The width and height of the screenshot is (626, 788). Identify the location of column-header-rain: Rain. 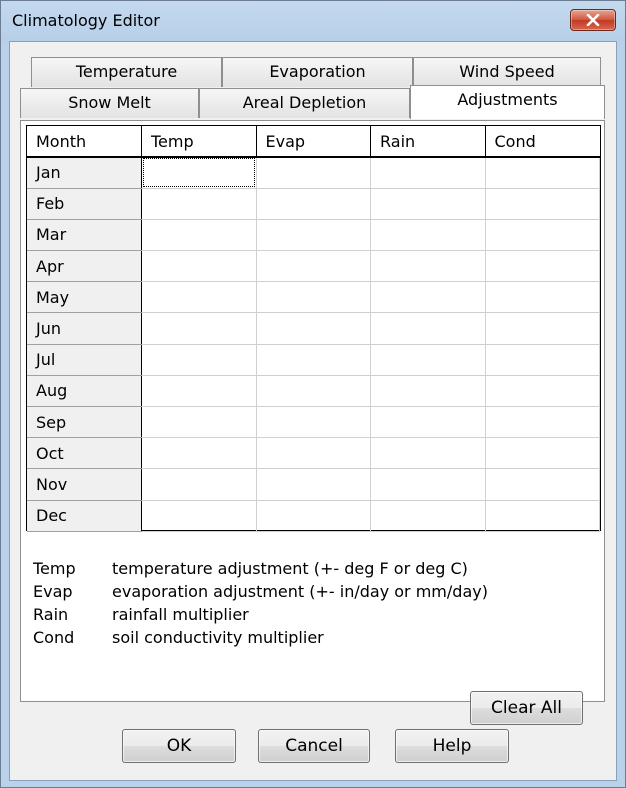
(428, 142).